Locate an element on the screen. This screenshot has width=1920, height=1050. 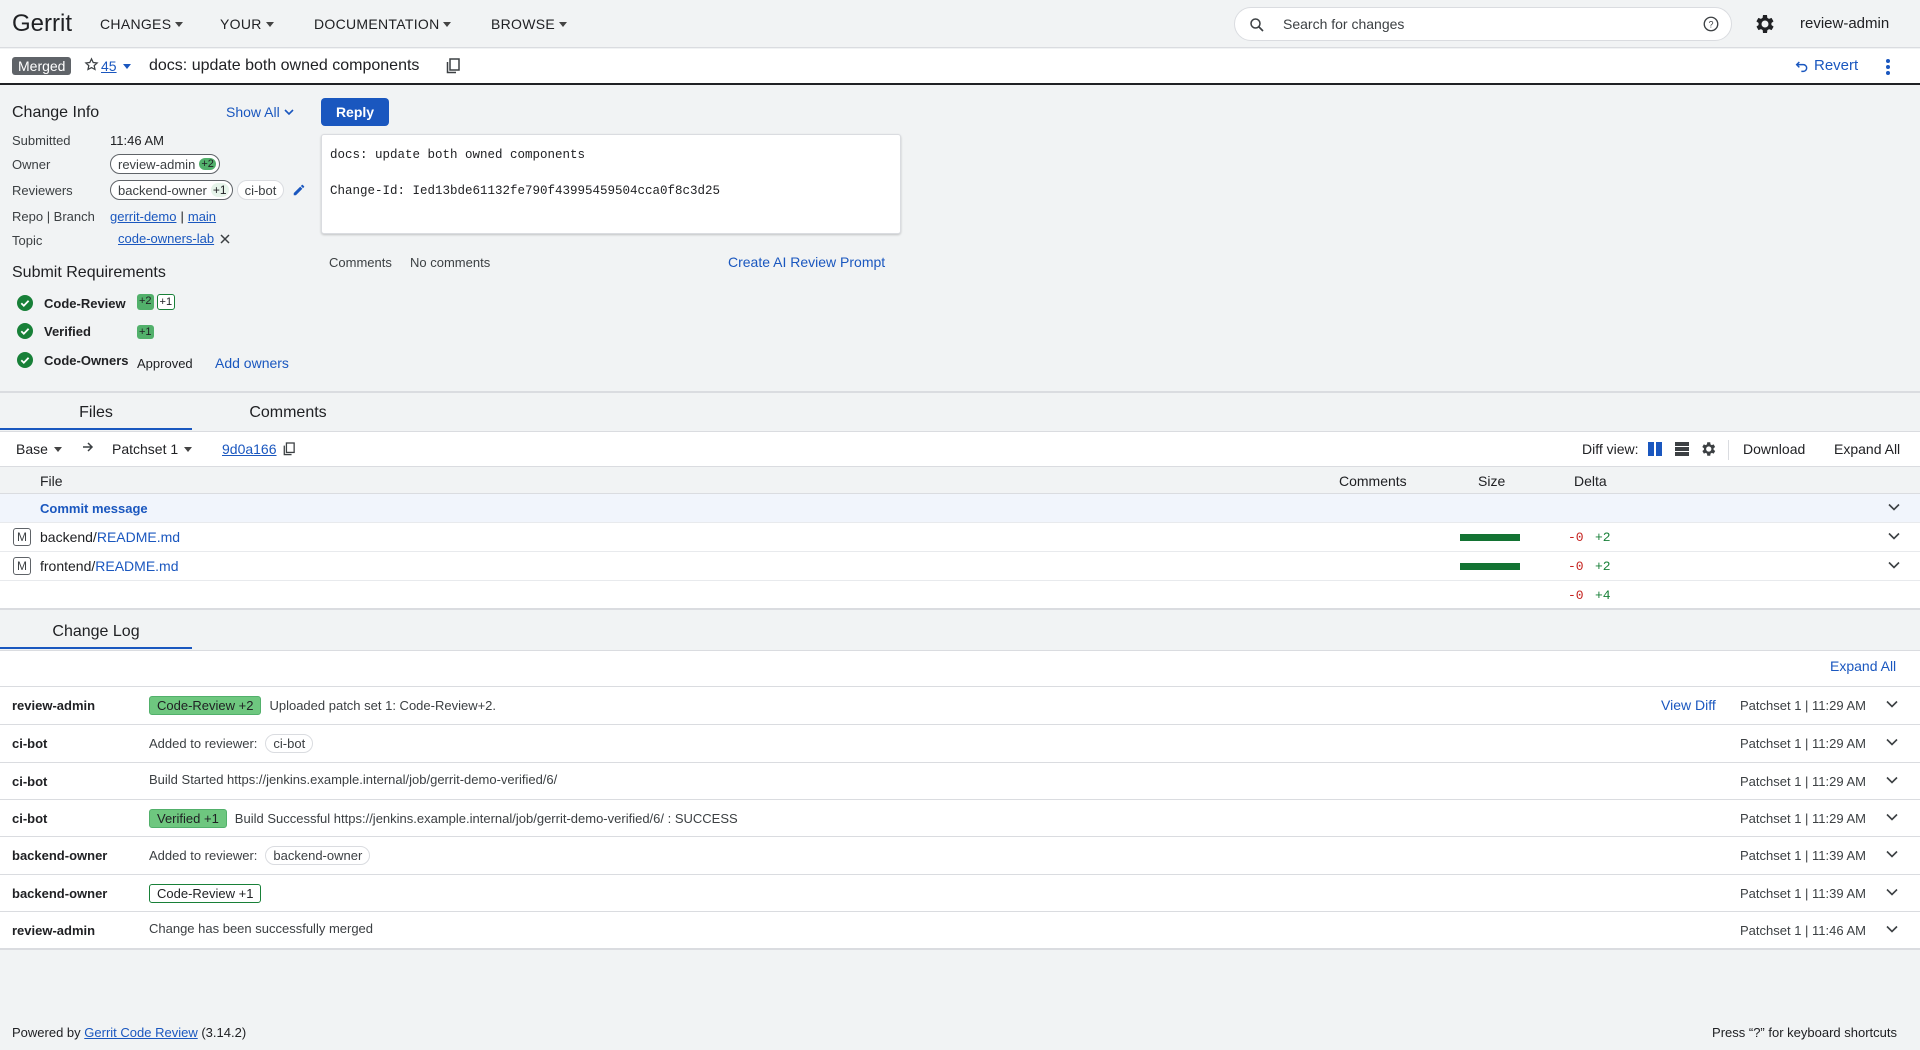
menu-browse: BROWSE is located at coordinates (529, 24).